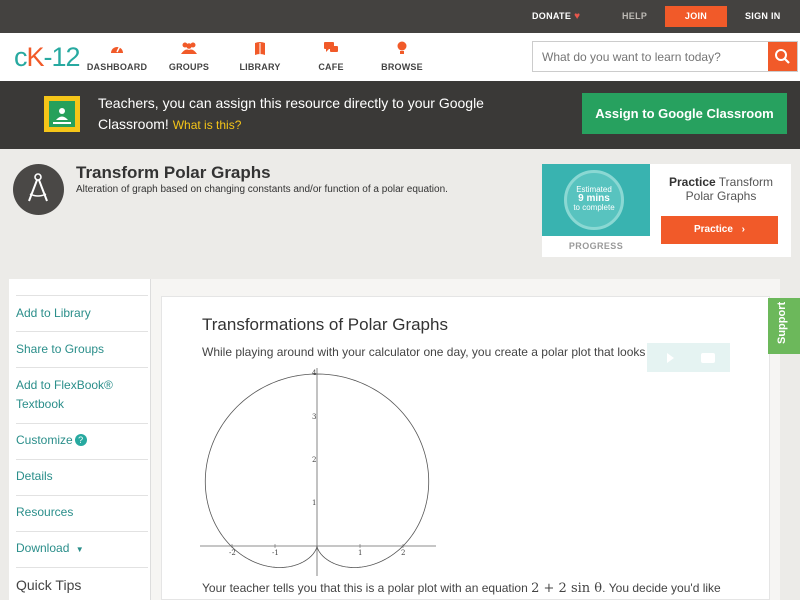 This screenshot has width=800, height=600. What do you see at coordinates (79, 549) in the screenshot?
I see `caret-down-icon: ▼` at bounding box center [79, 549].